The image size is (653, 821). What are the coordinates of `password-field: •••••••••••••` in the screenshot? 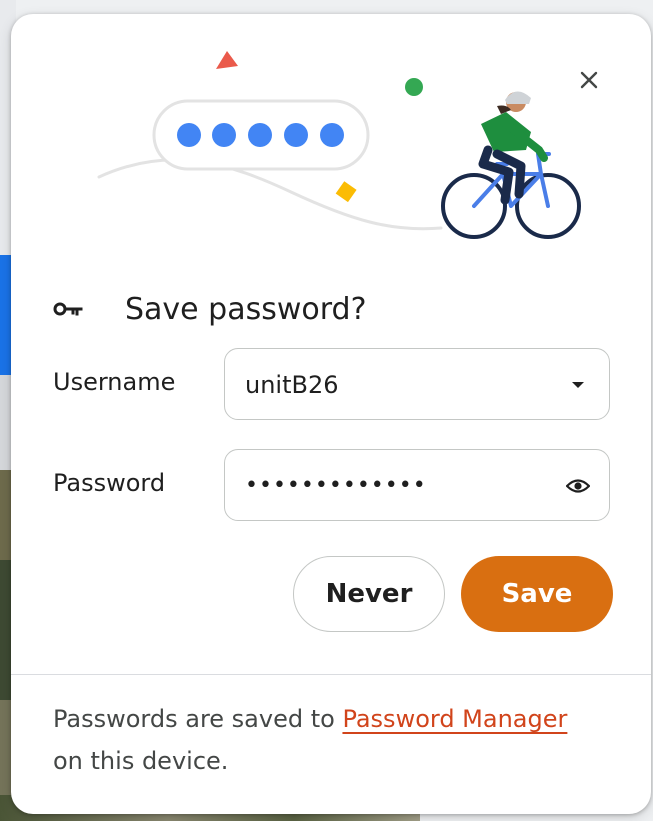 It's located at (417, 485).